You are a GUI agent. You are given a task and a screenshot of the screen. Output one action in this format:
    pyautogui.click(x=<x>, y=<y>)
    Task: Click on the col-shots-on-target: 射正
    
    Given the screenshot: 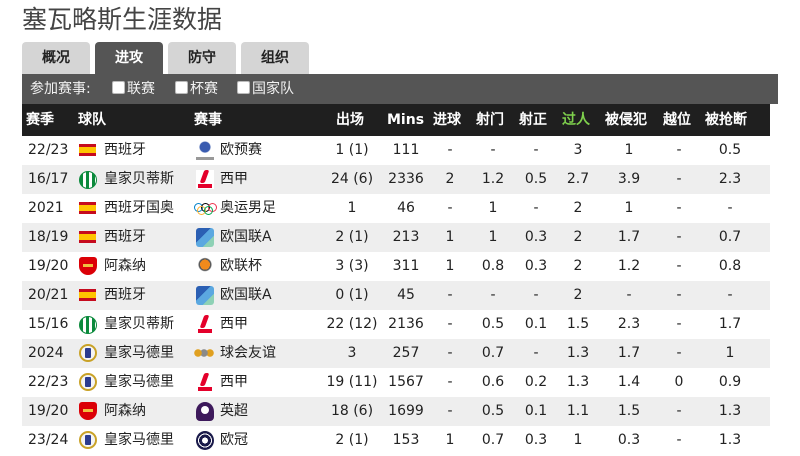 What is the action you would take?
    pyautogui.click(x=533, y=120)
    